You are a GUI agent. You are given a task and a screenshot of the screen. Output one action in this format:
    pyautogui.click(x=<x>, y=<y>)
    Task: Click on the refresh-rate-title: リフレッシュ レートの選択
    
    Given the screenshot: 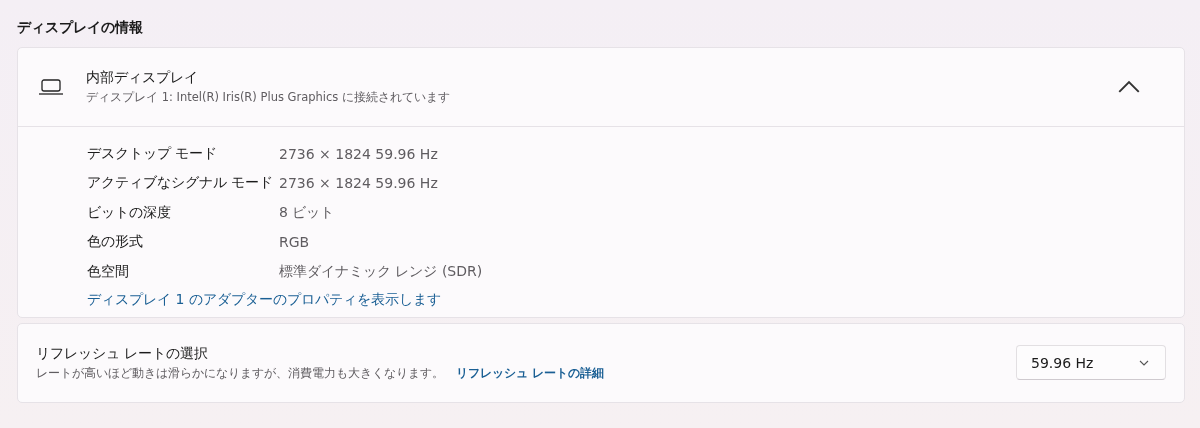 What is the action you would take?
    pyautogui.click(x=123, y=353)
    